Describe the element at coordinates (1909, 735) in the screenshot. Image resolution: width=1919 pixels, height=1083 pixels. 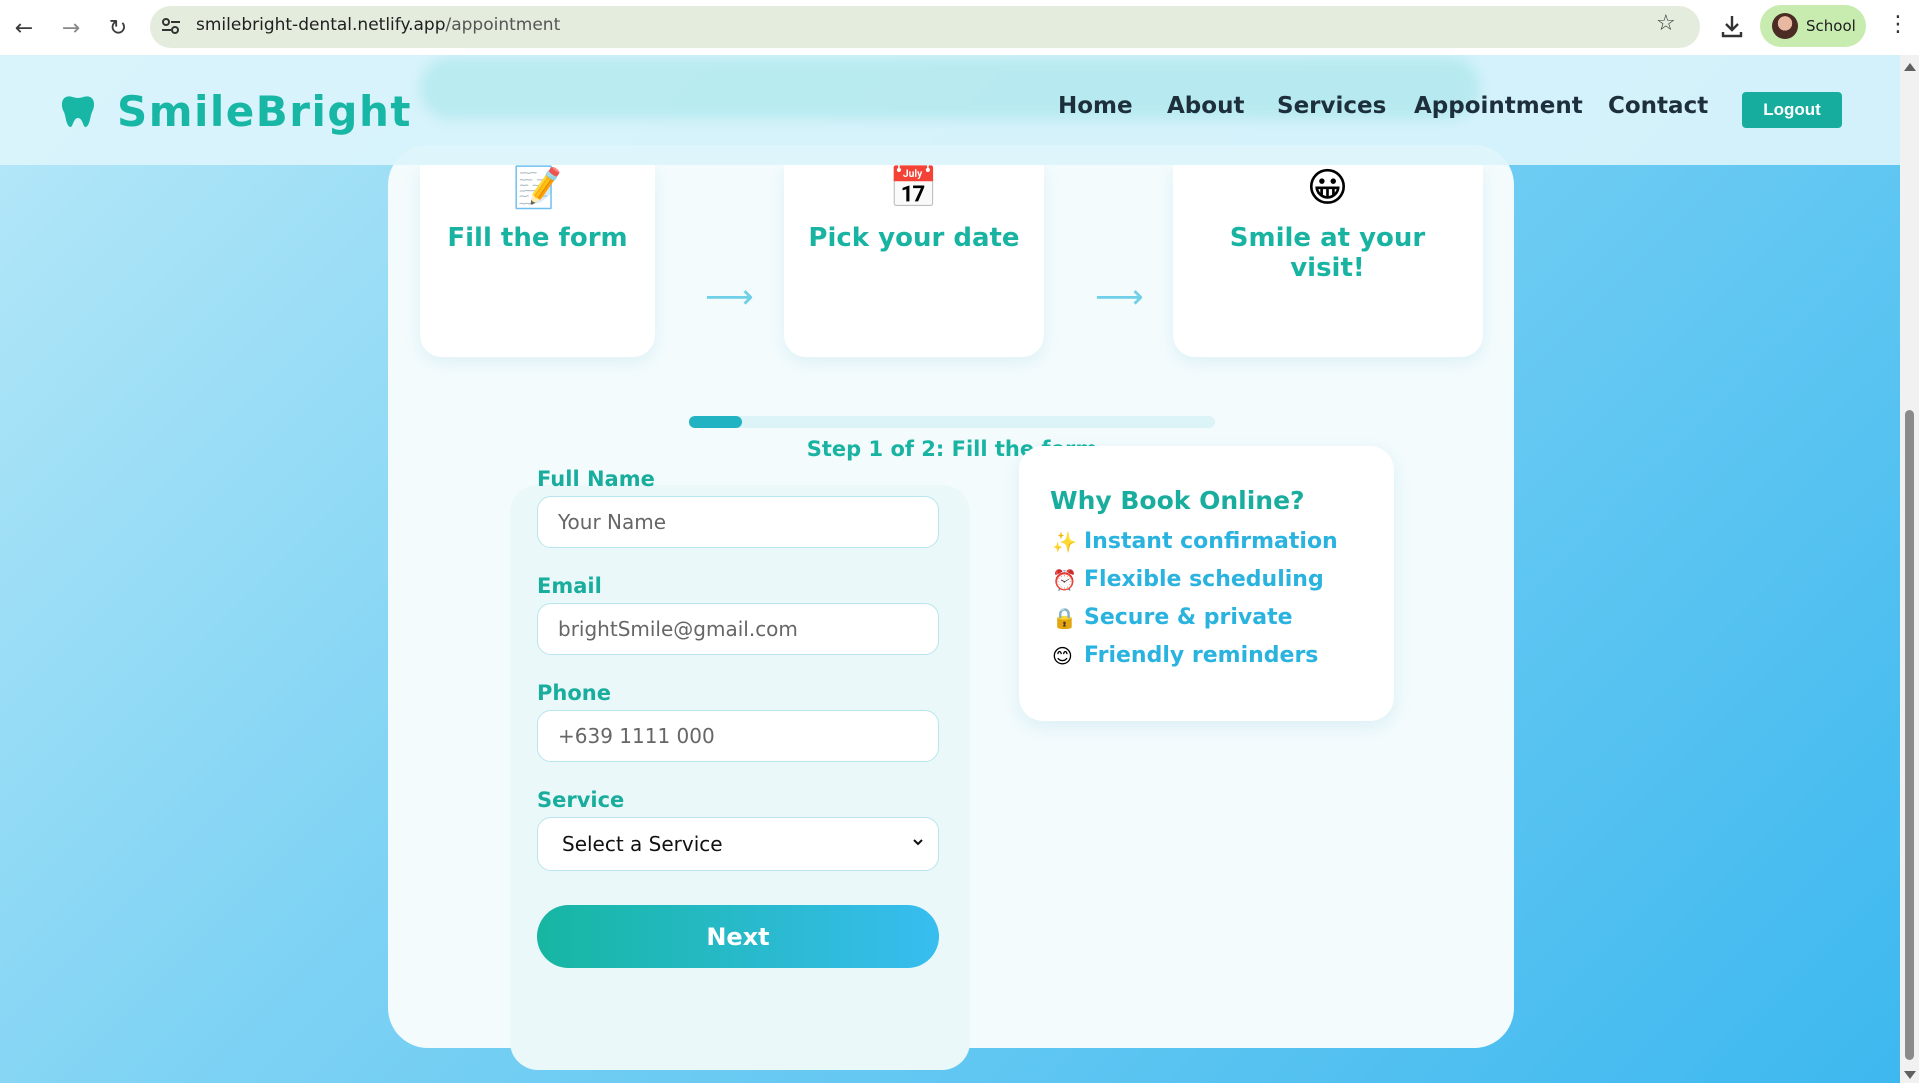
I see `scrollbar-thumb` at that location.